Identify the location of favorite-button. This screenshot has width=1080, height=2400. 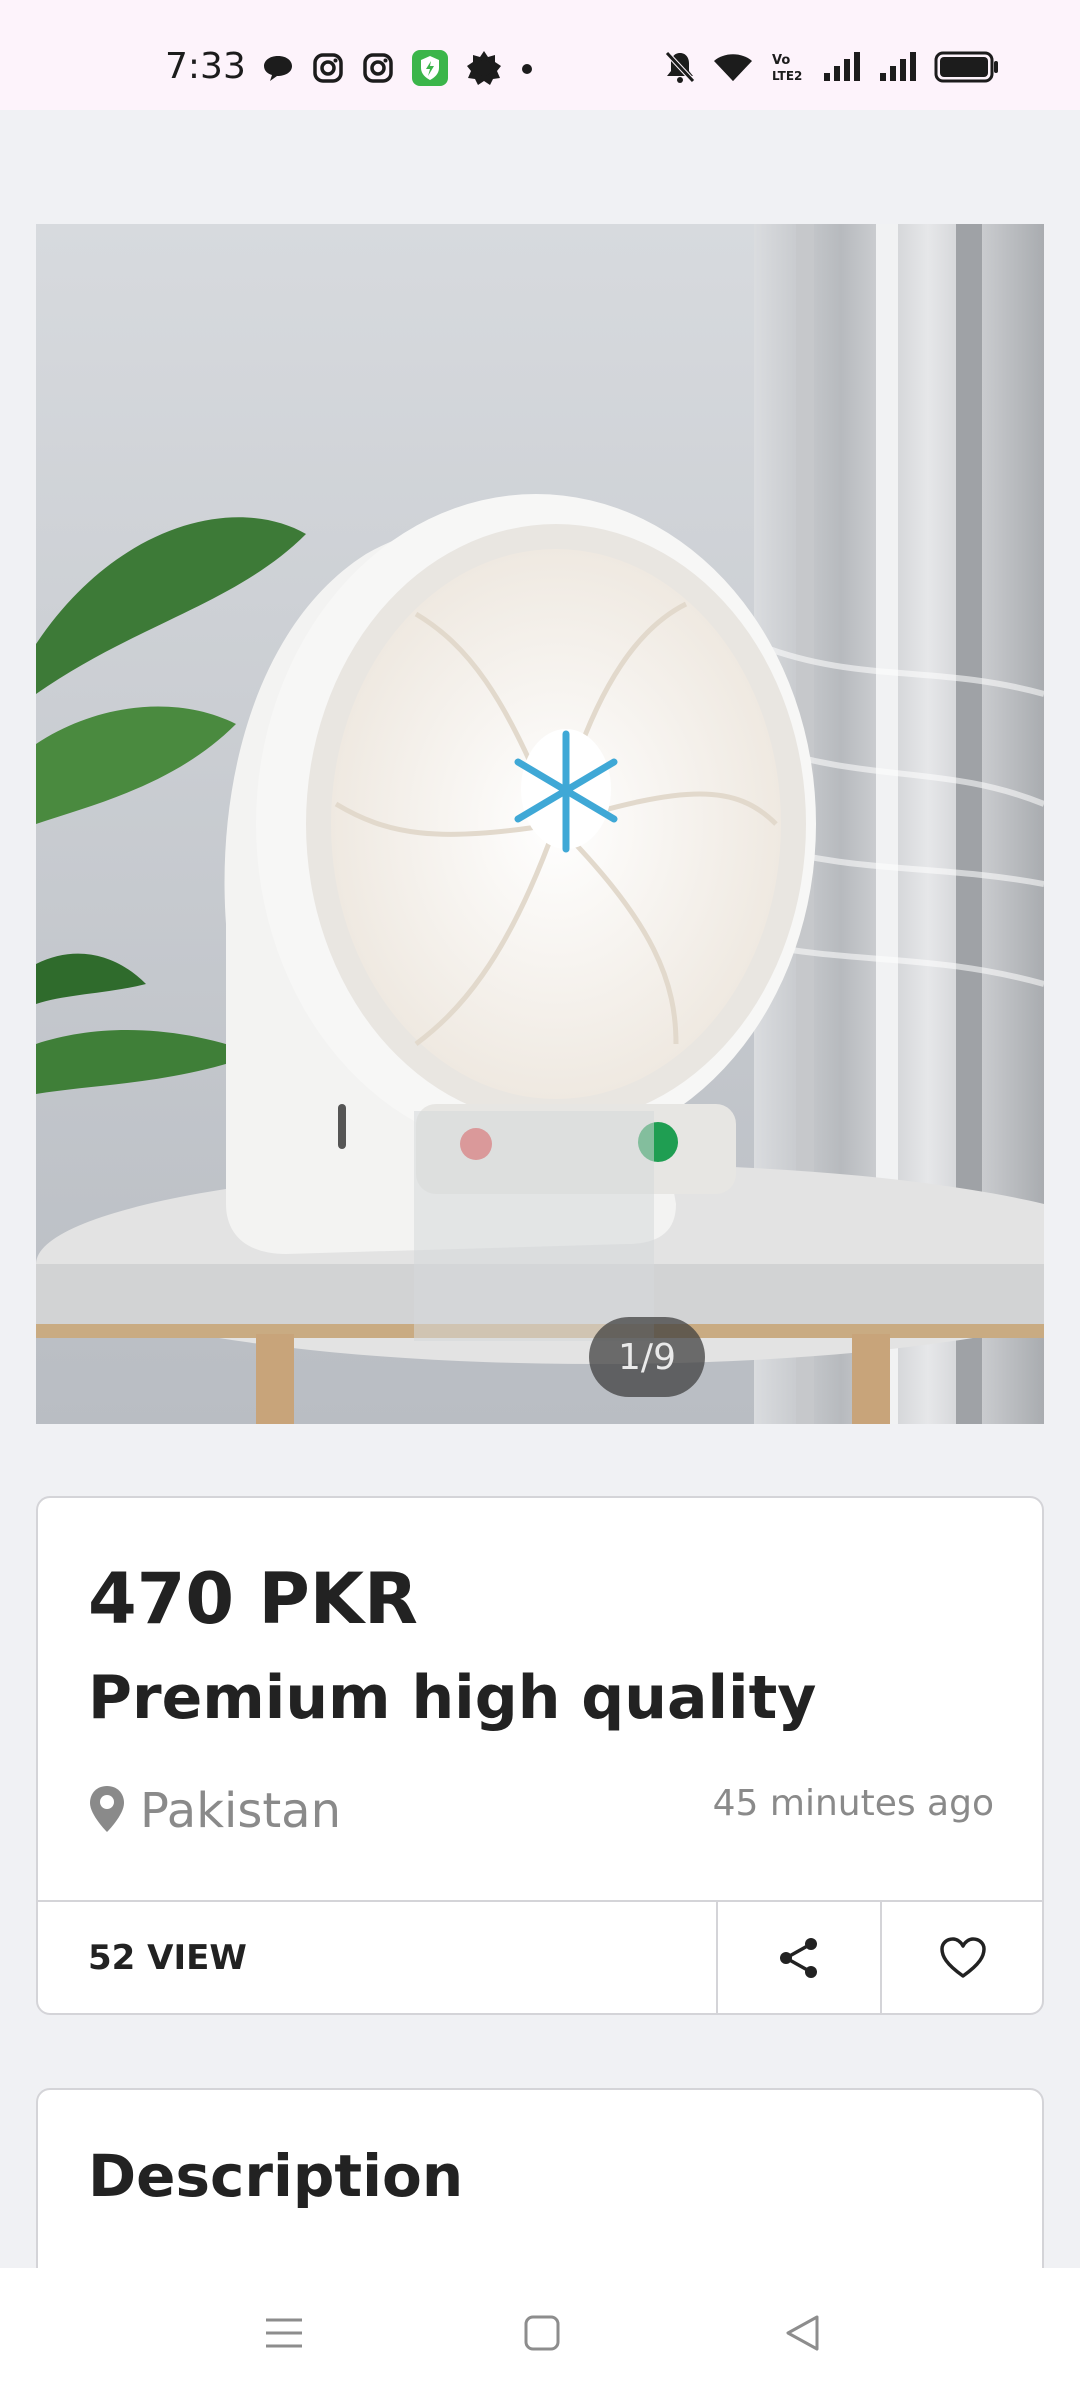
(961, 1957).